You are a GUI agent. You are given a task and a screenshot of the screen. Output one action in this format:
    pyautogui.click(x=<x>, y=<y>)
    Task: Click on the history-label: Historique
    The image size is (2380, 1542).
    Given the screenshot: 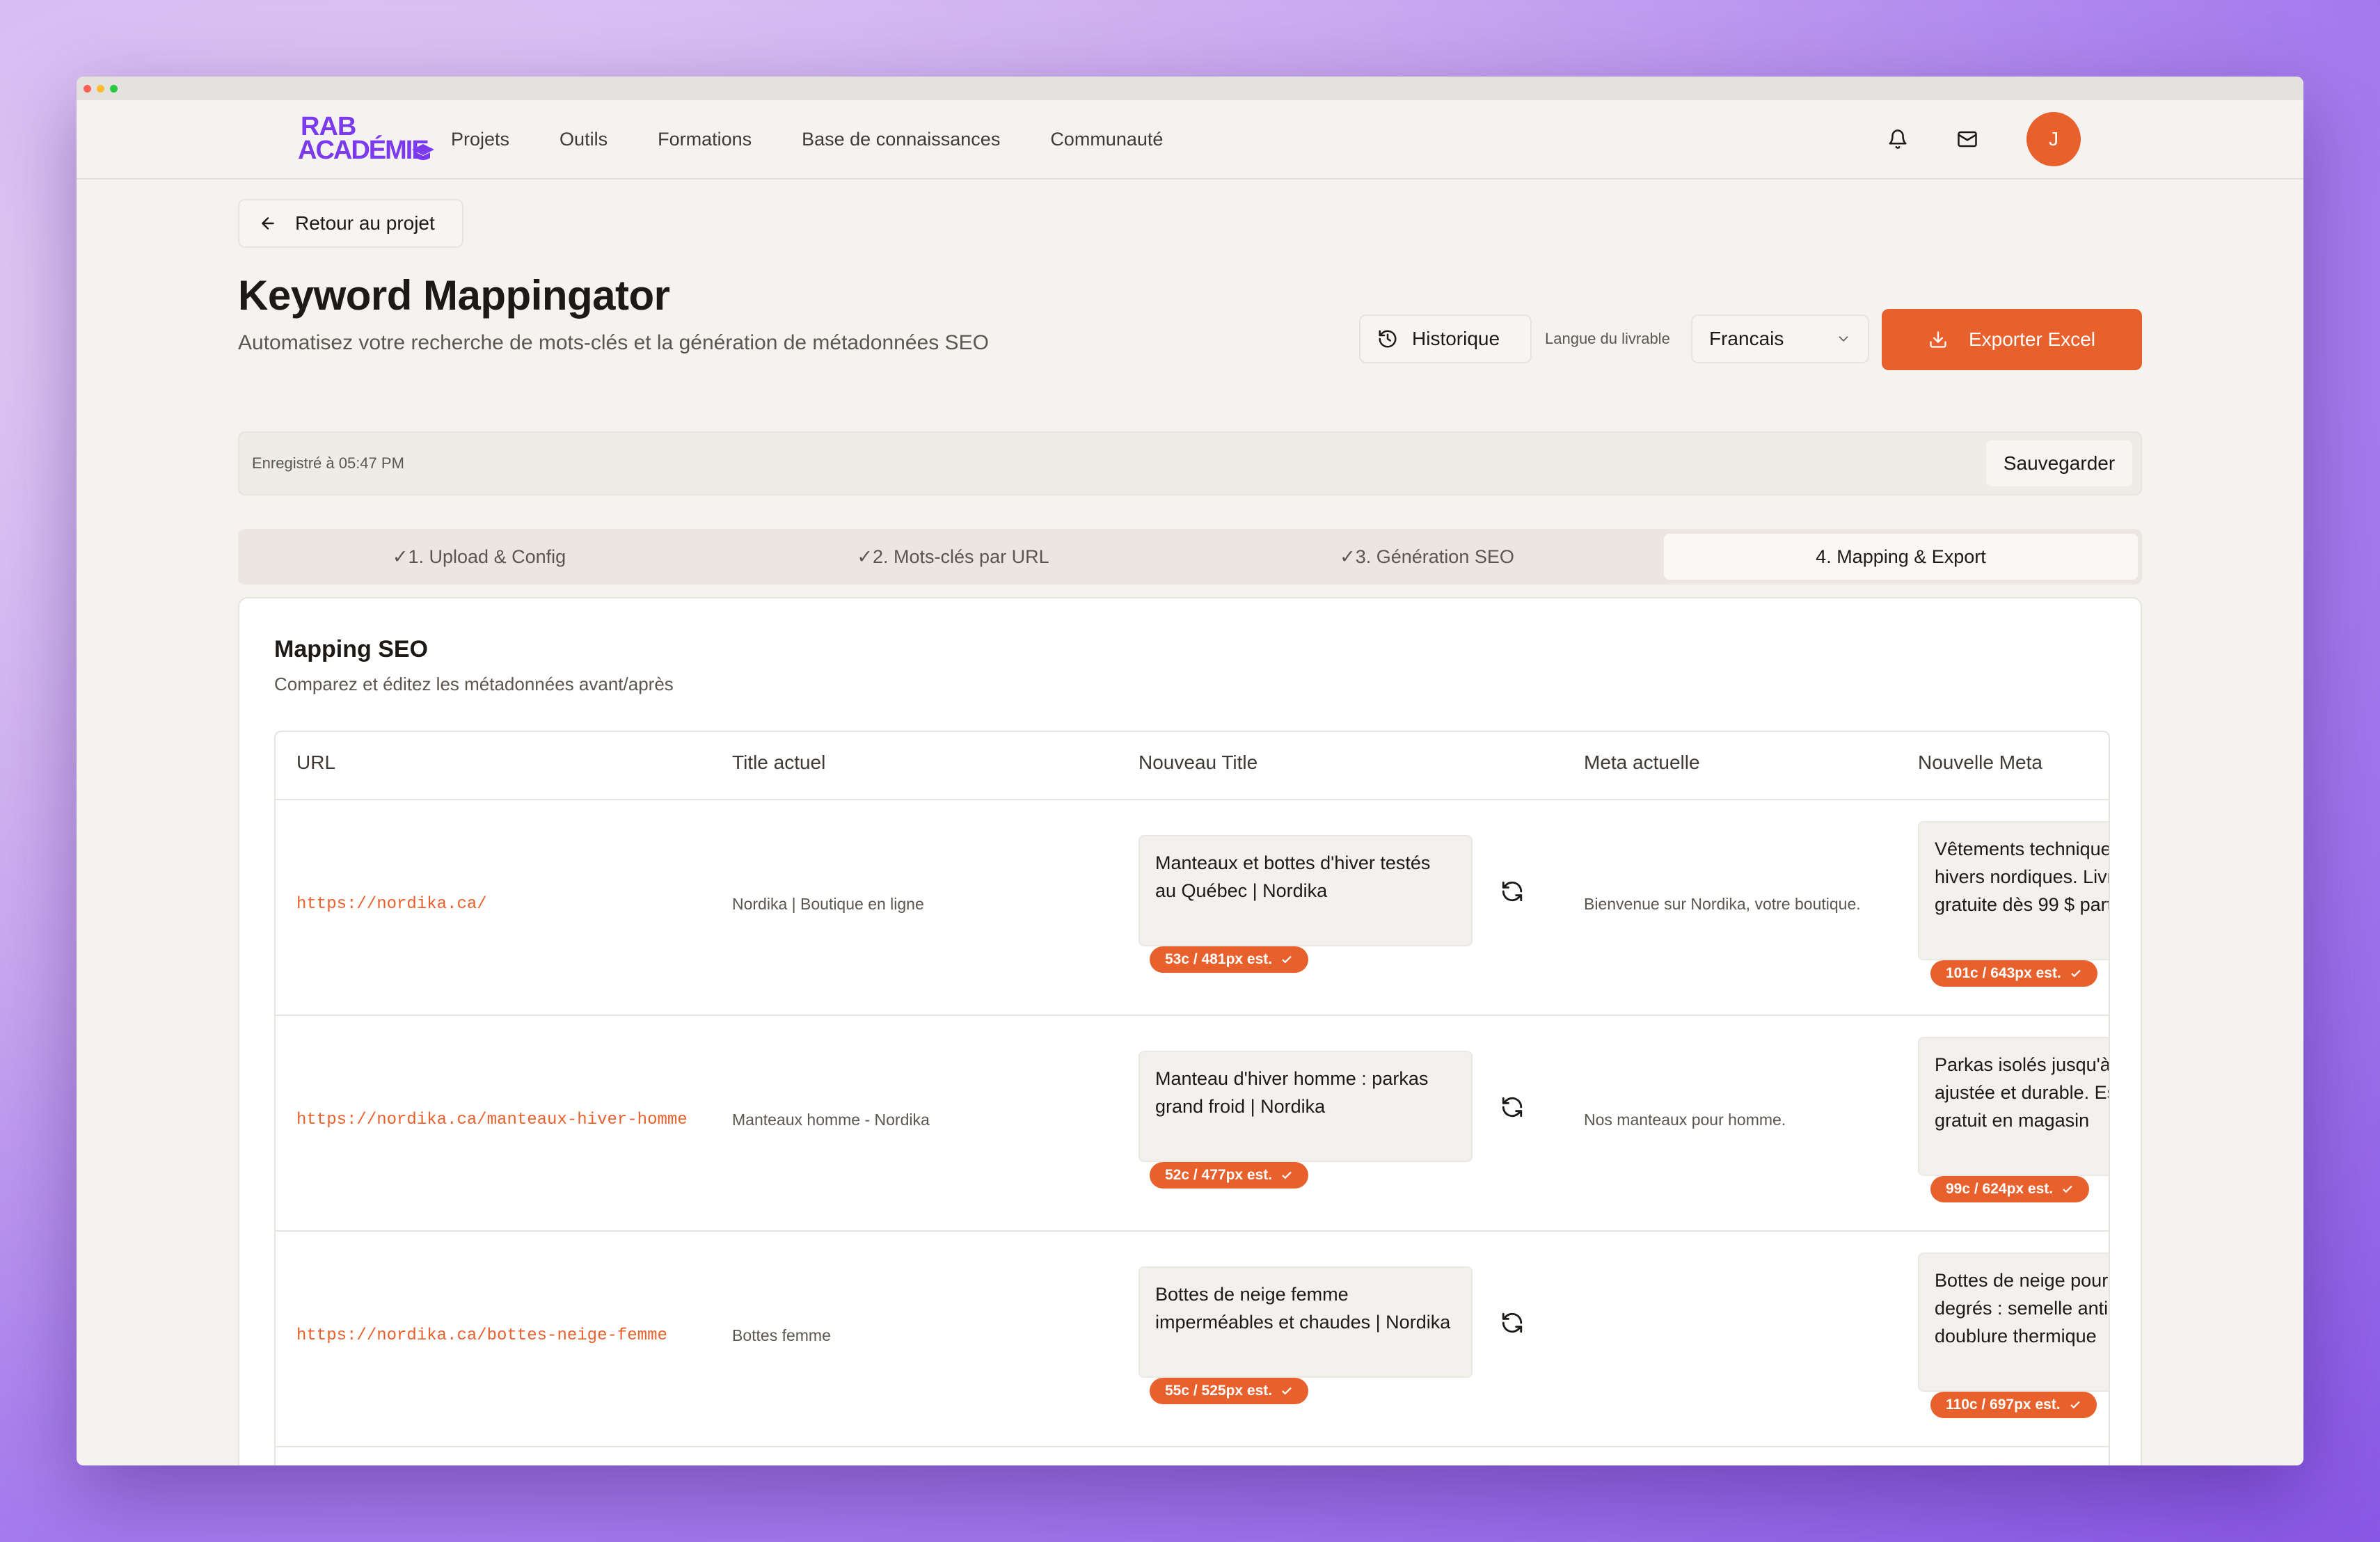 What is the action you would take?
    pyautogui.click(x=1456, y=338)
    